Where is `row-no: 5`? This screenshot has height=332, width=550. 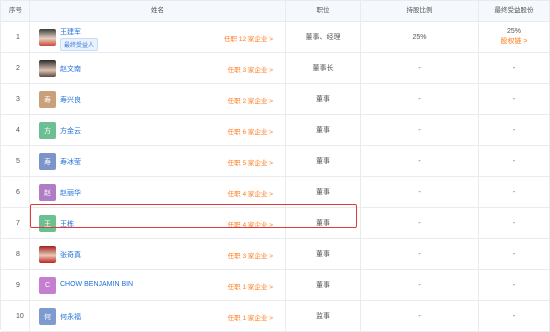 row-no: 5 is located at coordinates (15, 161).